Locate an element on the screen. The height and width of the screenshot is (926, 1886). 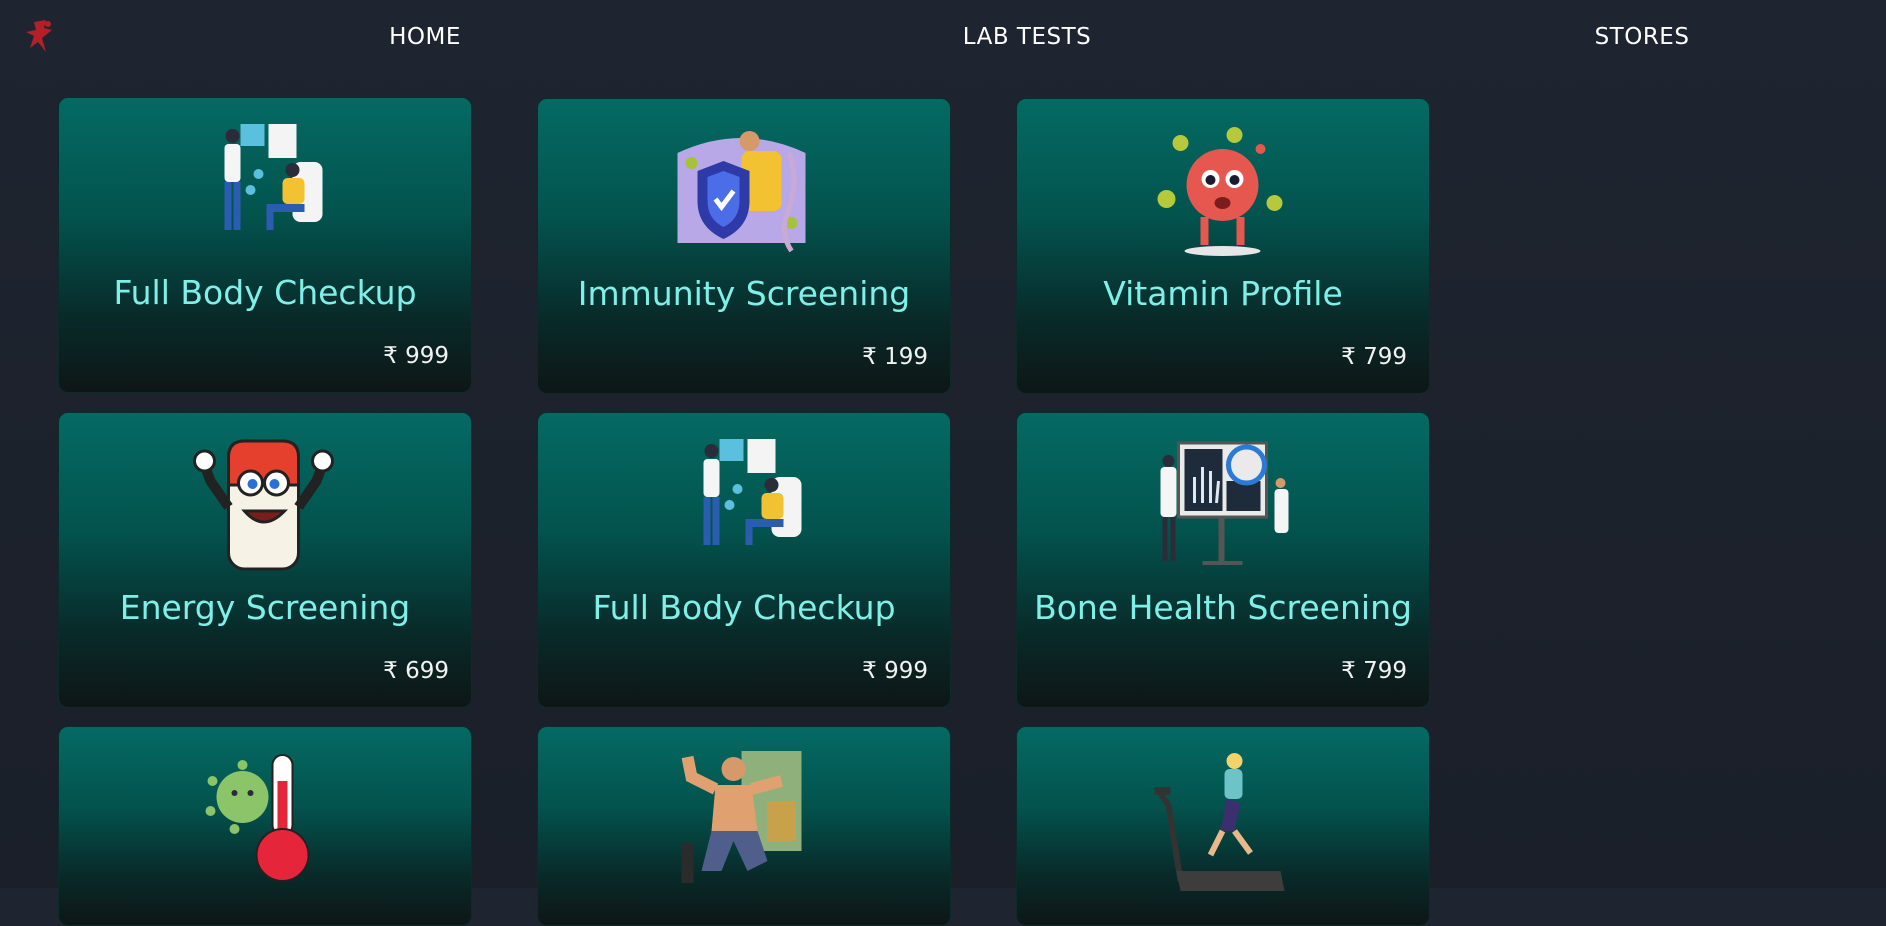
test-title: Immunity Screening is located at coordinates (744, 293).